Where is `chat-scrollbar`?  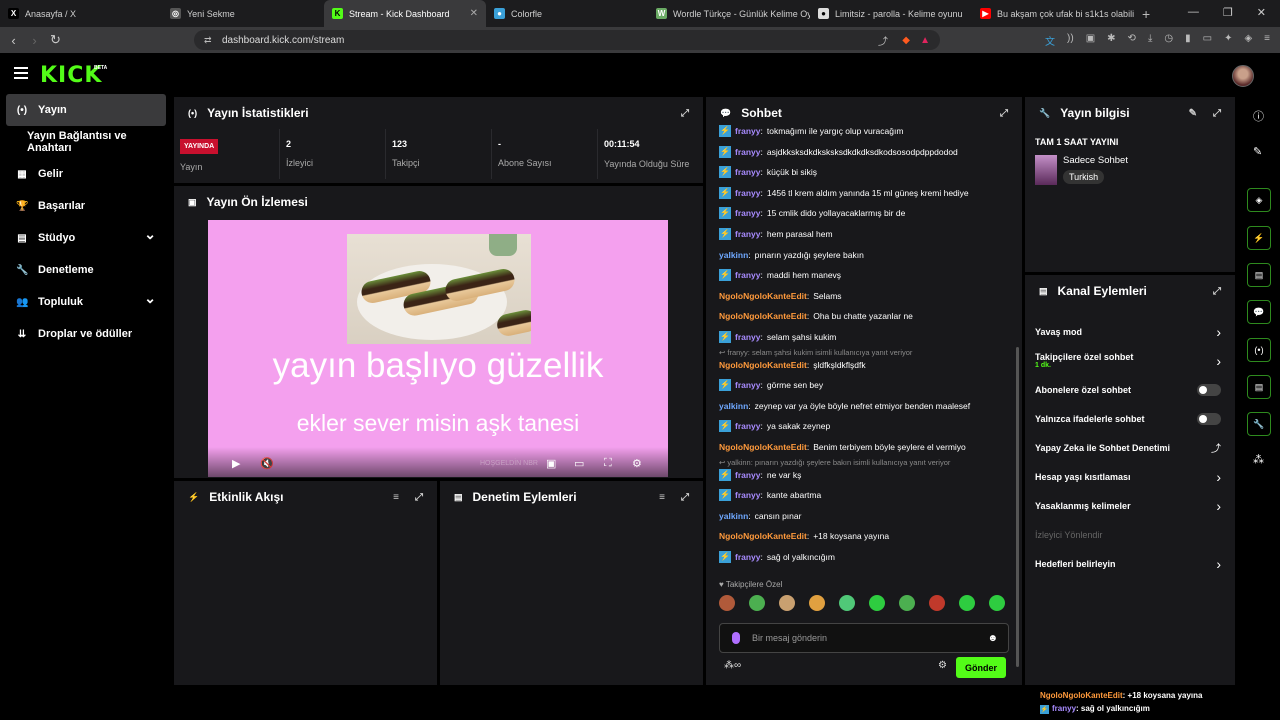
chat-scrollbar is located at coordinates (1017, 507).